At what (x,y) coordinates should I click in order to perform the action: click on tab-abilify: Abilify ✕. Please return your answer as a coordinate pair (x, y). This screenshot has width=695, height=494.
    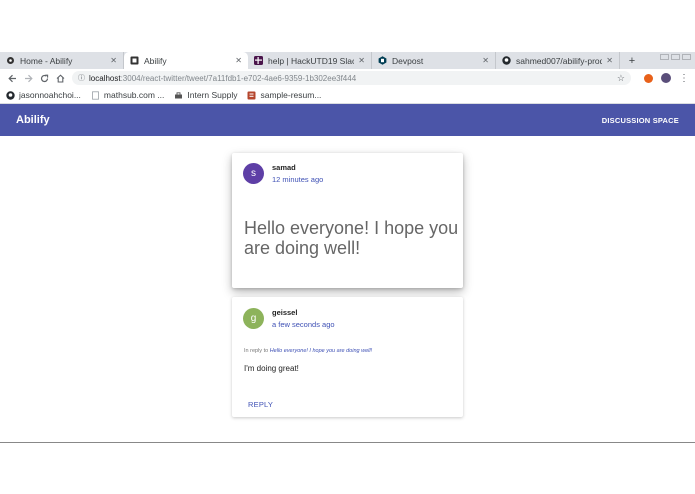
    Looking at the image, I should click on (186, 60).